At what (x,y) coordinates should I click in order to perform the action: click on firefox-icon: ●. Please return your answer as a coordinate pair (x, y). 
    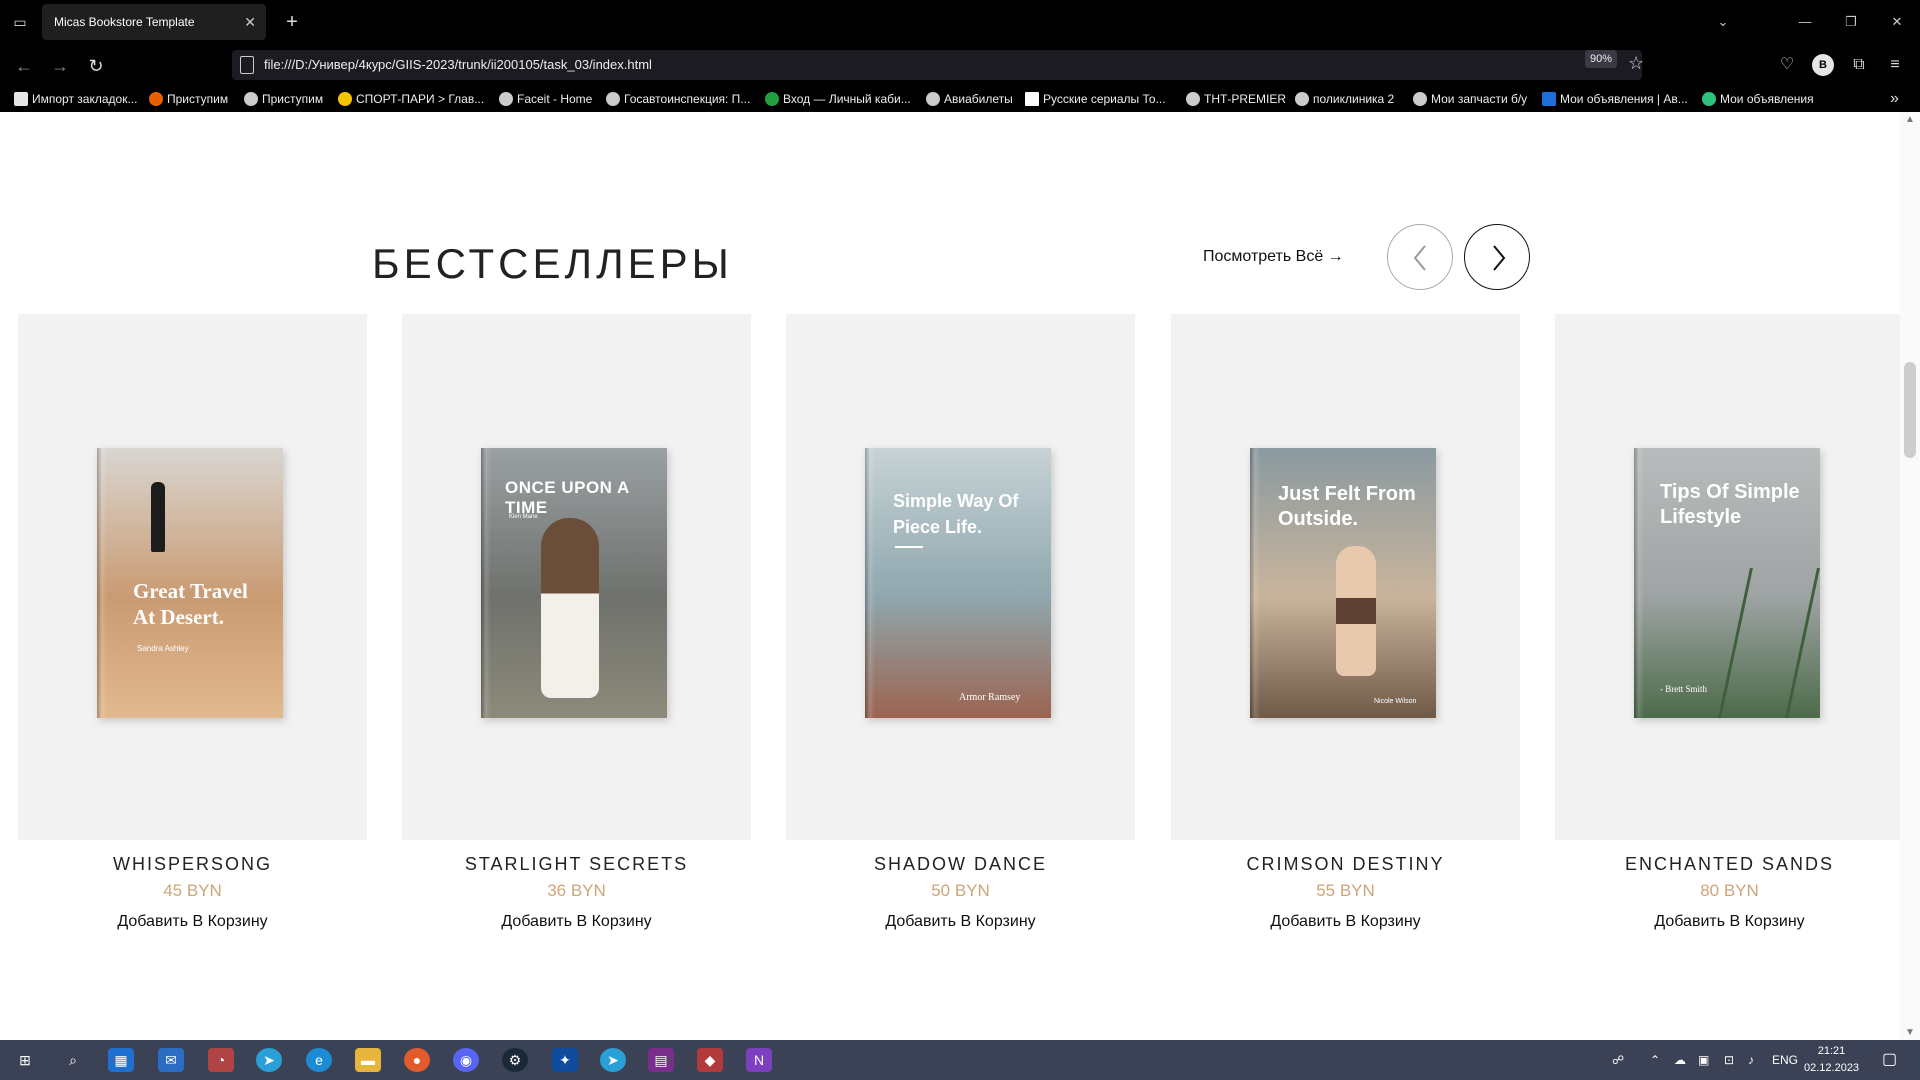
    Looking at the image, I should click on (417, 1060).